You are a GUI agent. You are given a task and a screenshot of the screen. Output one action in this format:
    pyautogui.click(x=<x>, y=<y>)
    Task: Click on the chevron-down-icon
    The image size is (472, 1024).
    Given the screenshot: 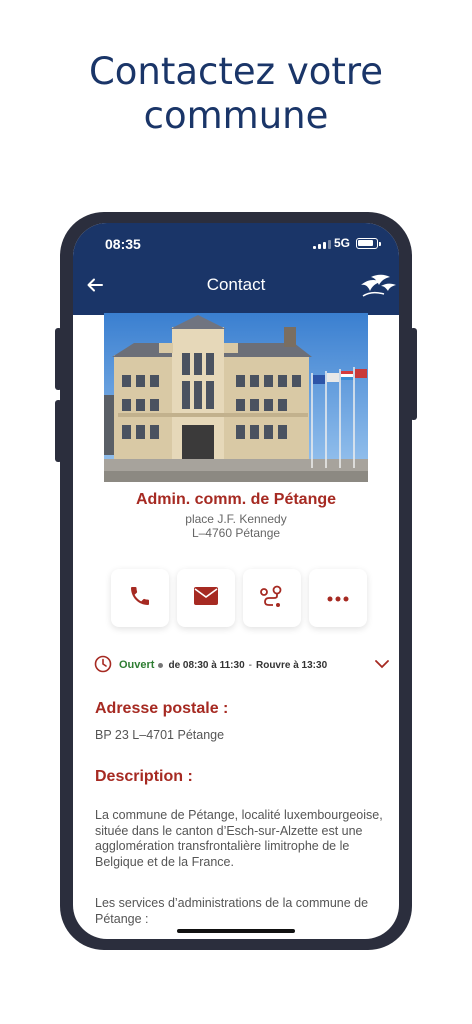 What is the action you would take?
    pyautogui.click(x=382, y=665)
    